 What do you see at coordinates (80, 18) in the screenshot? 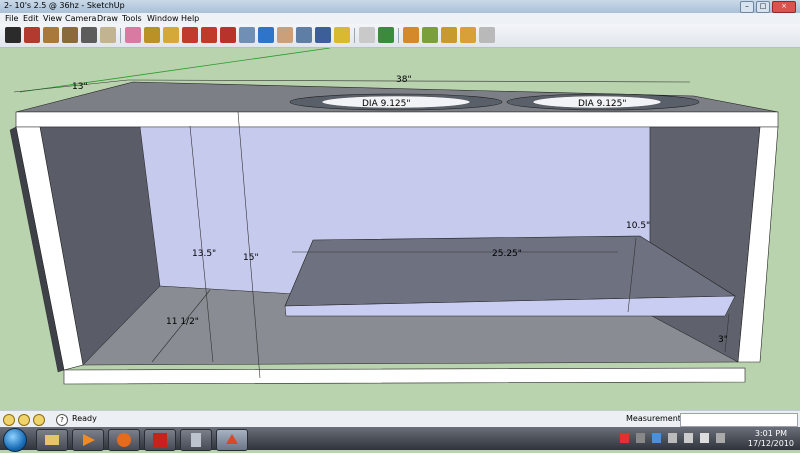
I see `menu-camera: Camera` at bounding box center [80, 18].